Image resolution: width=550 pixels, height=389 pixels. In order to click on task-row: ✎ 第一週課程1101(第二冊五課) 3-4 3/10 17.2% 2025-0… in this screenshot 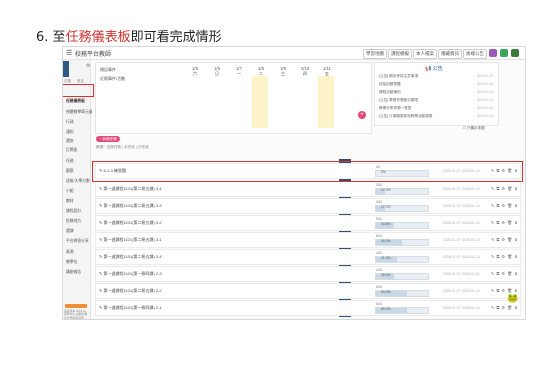, I will do `click(308, 189)`.